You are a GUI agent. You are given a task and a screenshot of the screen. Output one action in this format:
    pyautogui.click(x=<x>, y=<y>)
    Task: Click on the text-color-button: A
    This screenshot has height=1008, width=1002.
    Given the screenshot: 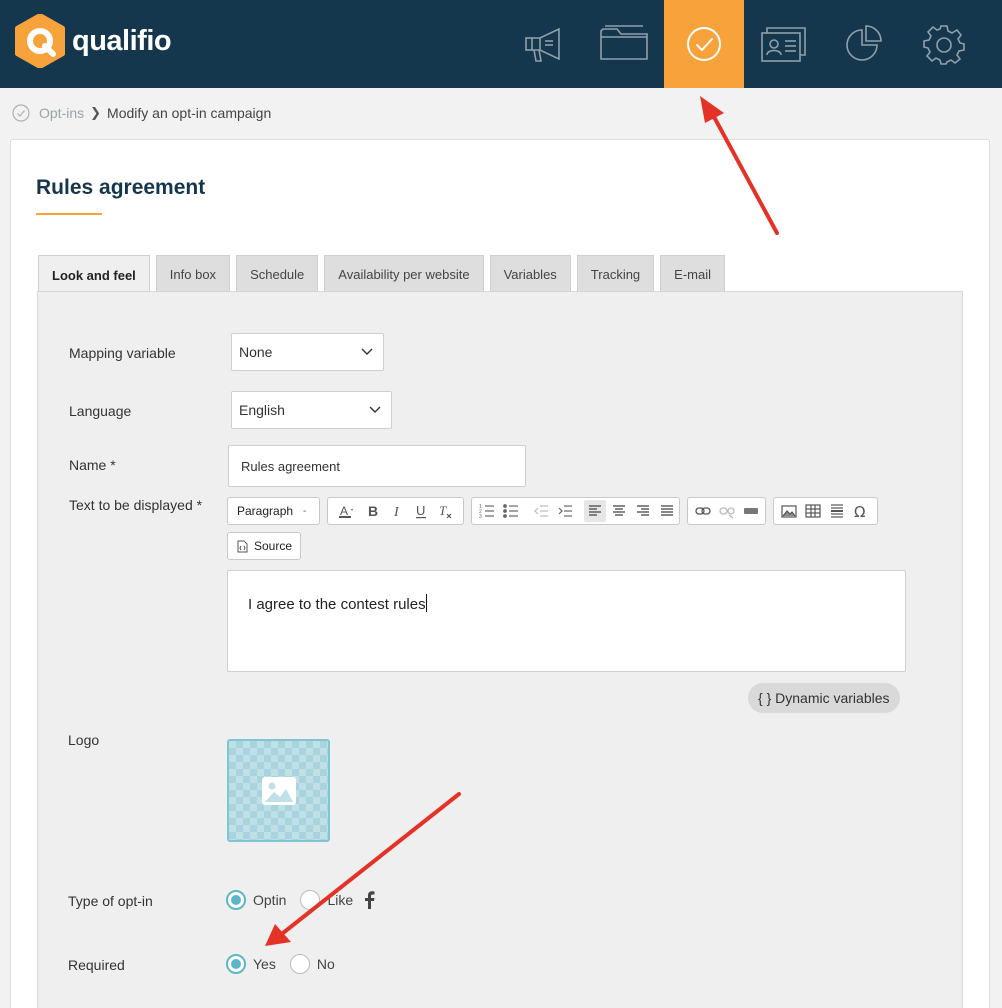 What is the action you would take?
    pyautogui.click(x=346, y=511)
    